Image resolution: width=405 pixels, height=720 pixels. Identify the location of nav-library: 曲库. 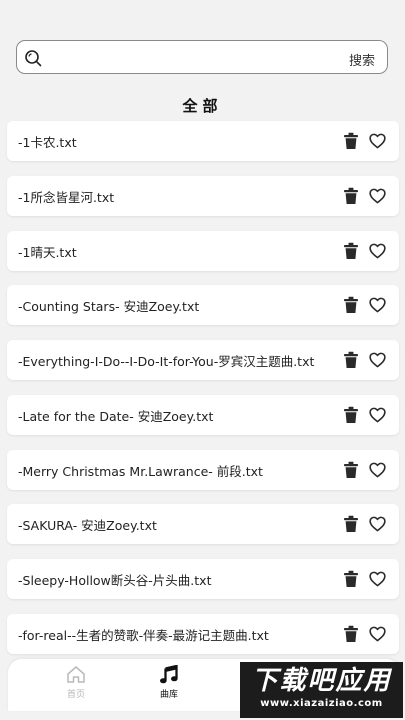
(169, 682).